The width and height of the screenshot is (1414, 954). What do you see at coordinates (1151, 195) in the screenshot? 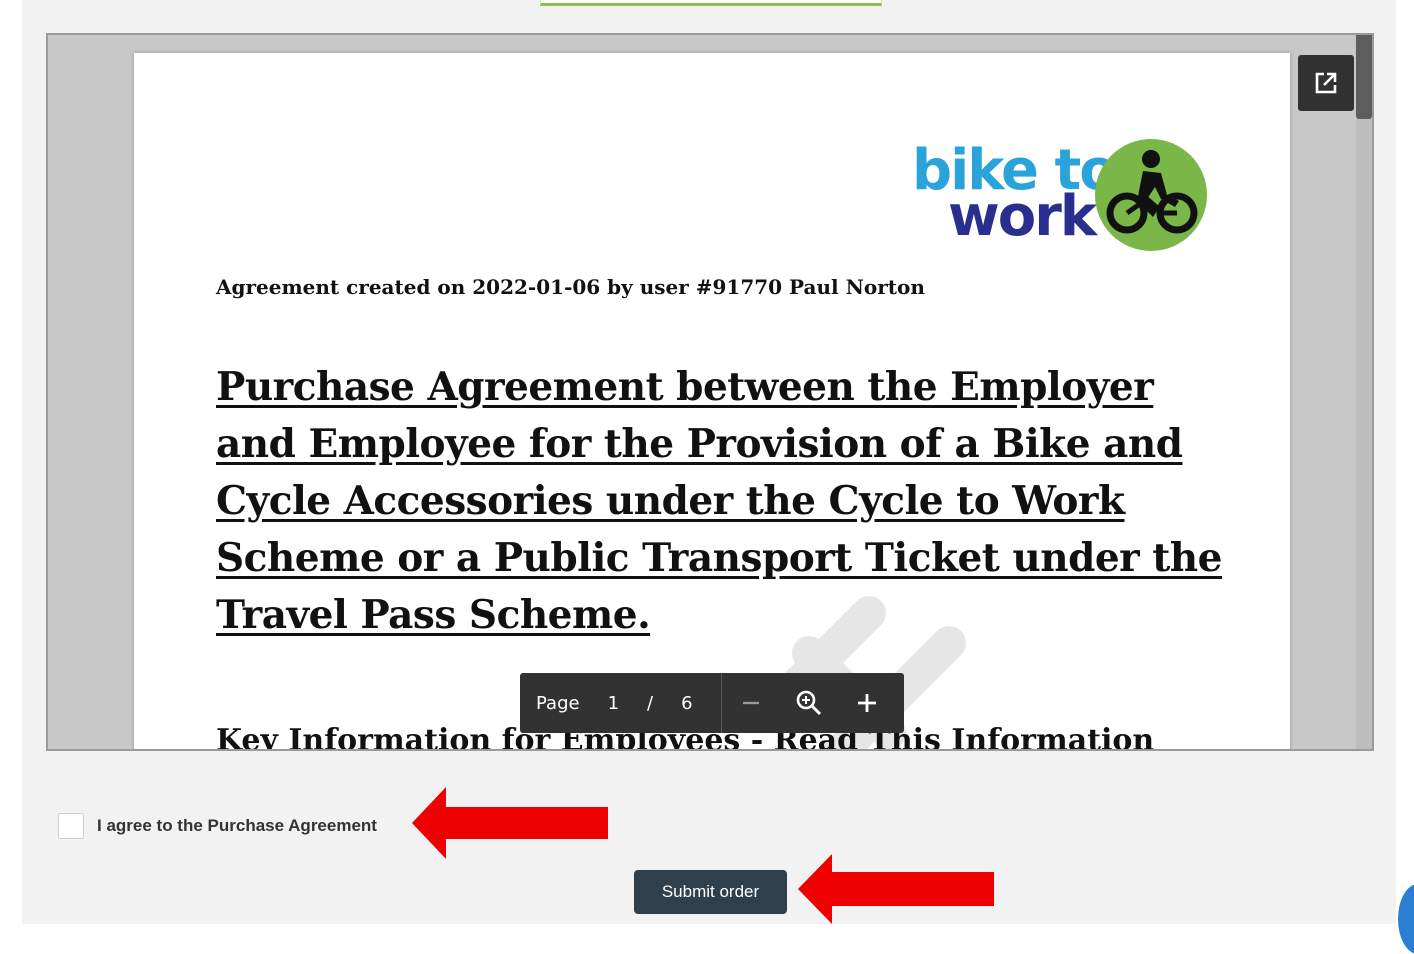
I see `cyclist-icon` at bounding box center [1151, 195].